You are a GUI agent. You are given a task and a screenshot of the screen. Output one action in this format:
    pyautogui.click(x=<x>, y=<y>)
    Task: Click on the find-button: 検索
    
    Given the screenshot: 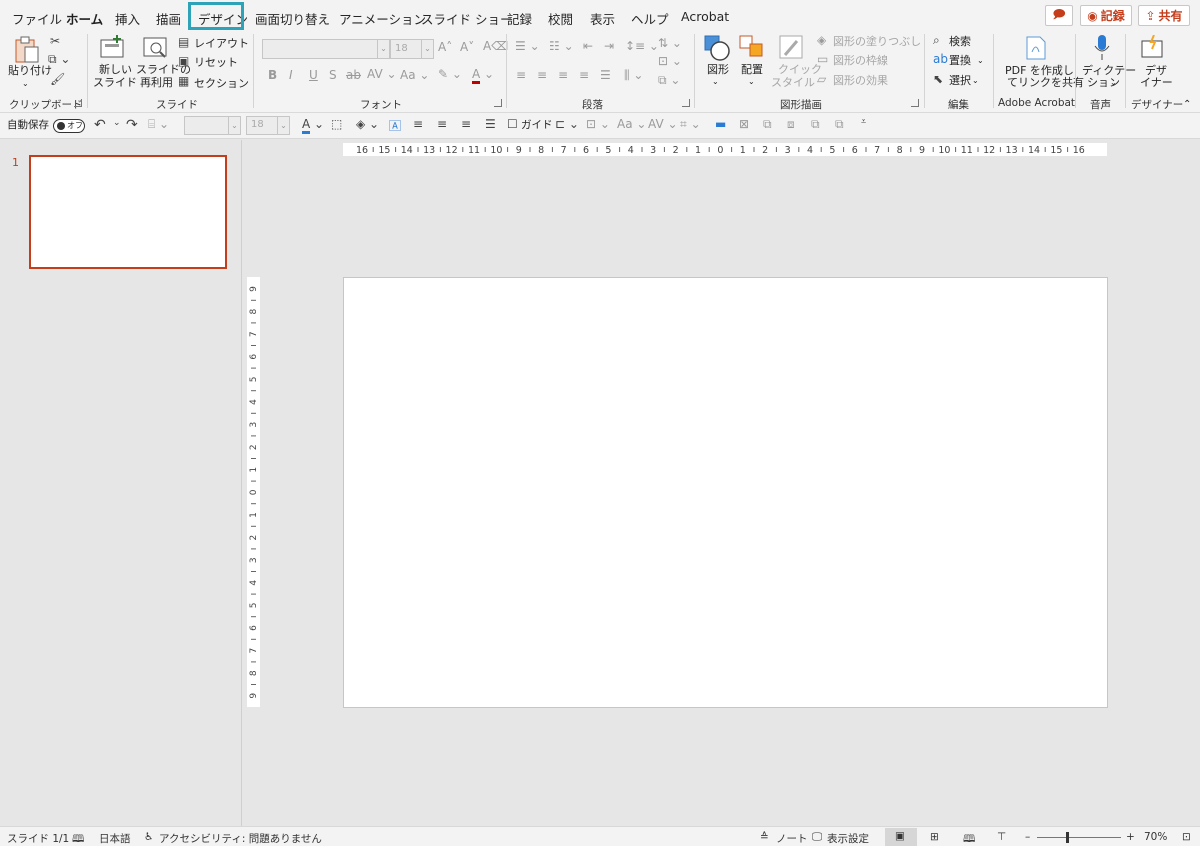 What is the action you would take?
    pyautogui.click(x=960, y=41)
    